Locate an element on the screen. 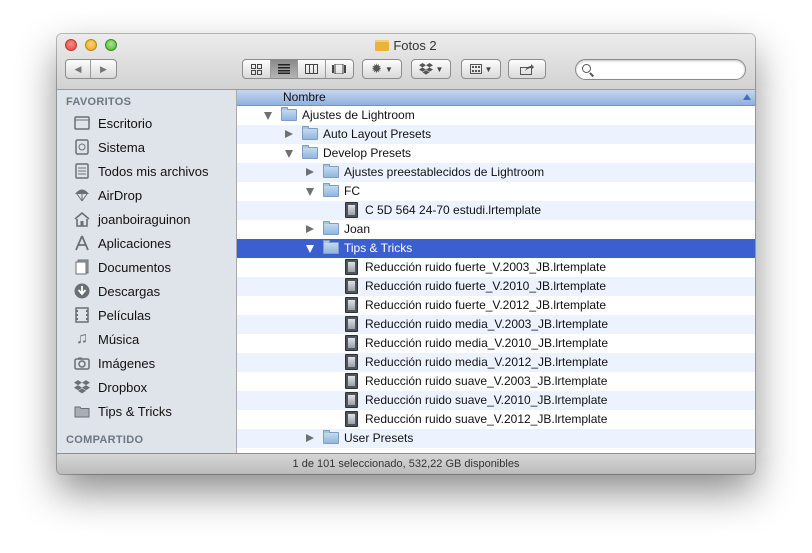  back-forward-control: ◀ ▶ is located at coordinates (91, 69).